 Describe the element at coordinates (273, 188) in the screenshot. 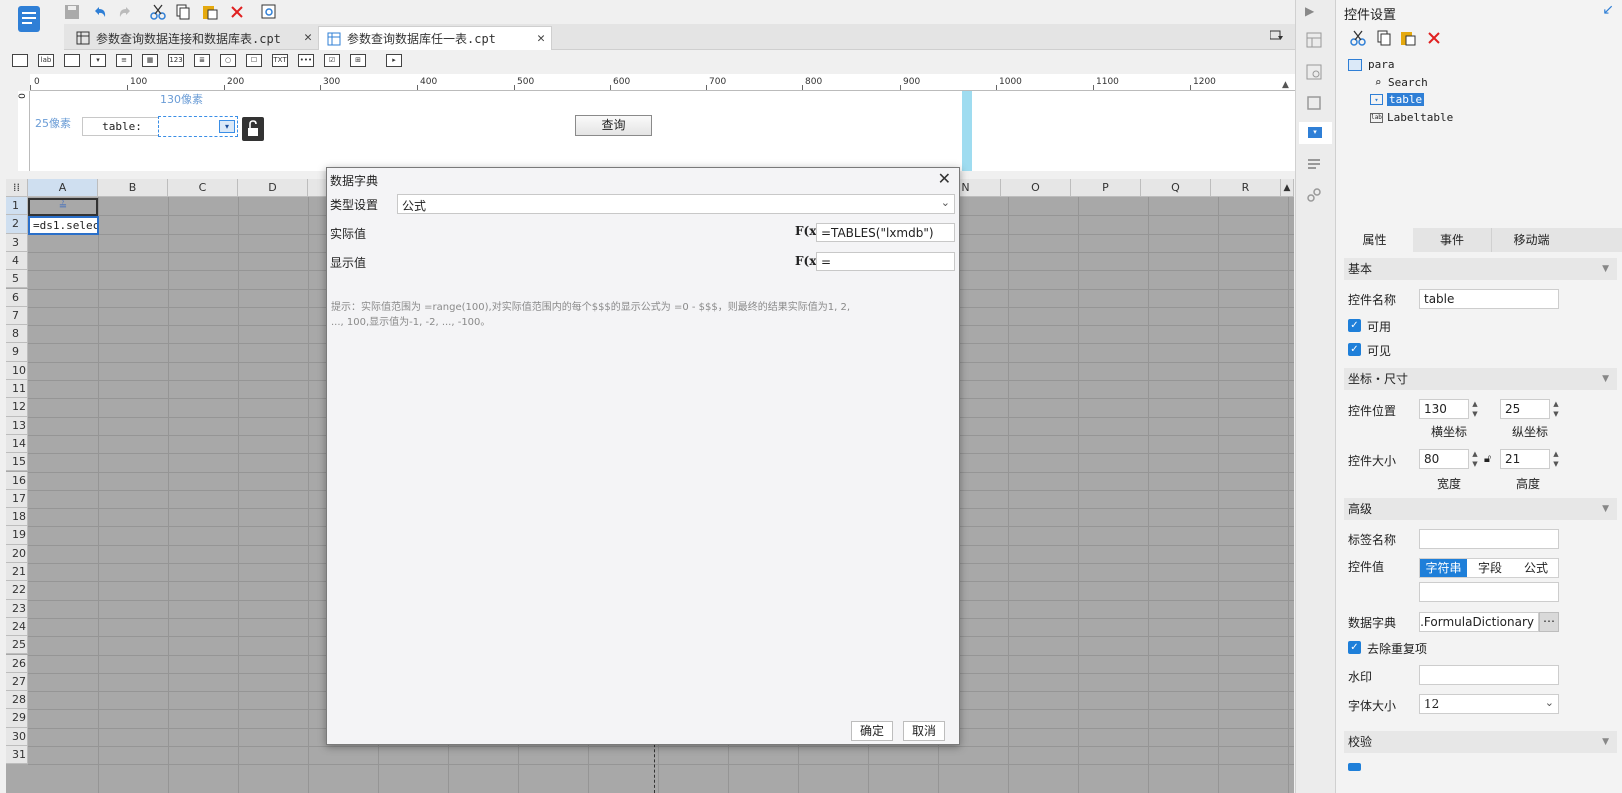

I see `column-header: D` at that location.